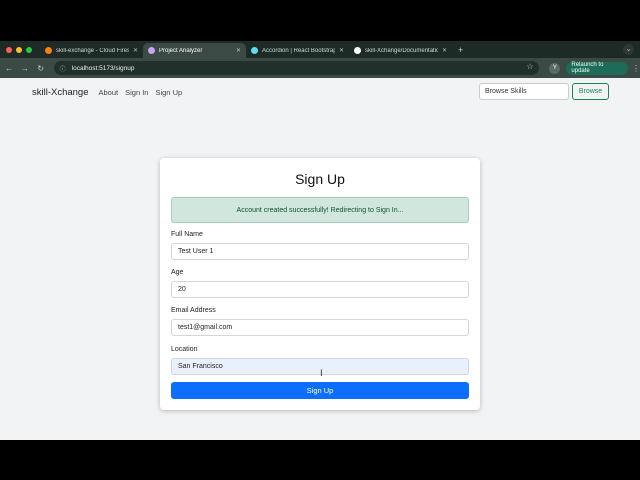 The height and width of the screenshot is (480, 640). Describe the element at coordinates (296, 68) in the screenshot. I see `url-bar: ⓘ localhost:5173/signup ☆` at that location.